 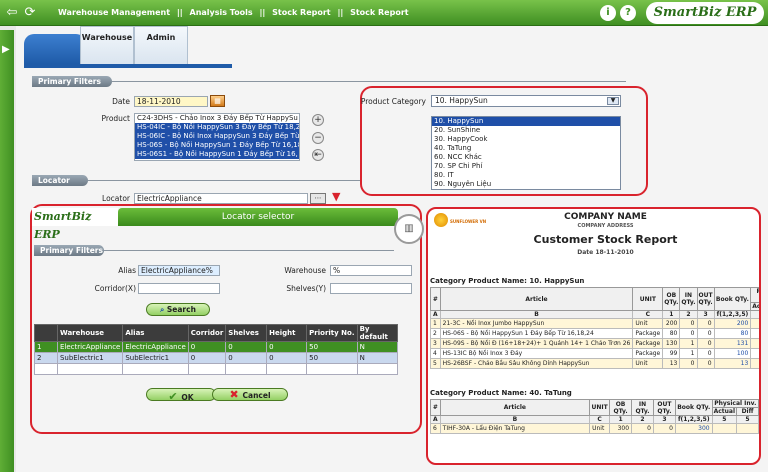 What do you see at coordinates (318, 155) in the screenshot?
I see `clear-icon: ⇤` at bounding box center [318, 155].